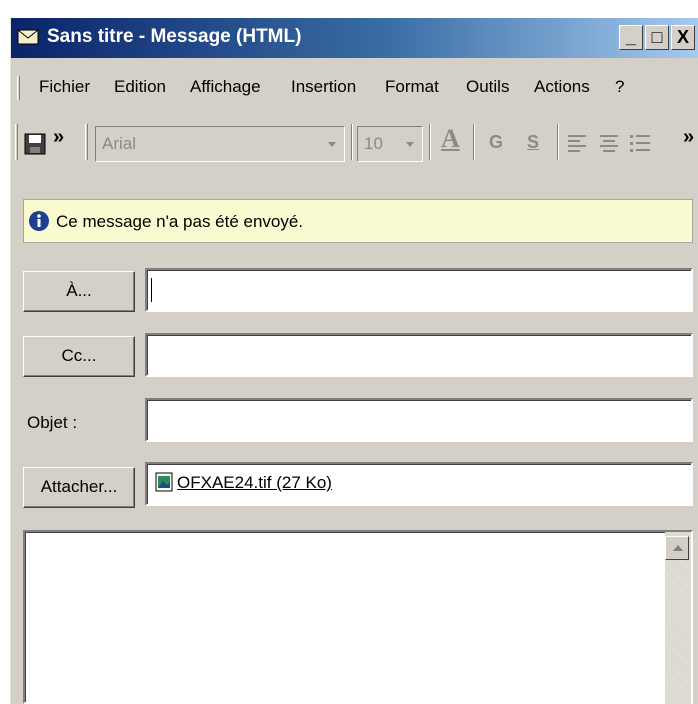  What do you see at coordinates (16, 142) in the screenshot?
I see `toolbar-grip` at bounding box center [16, 142].